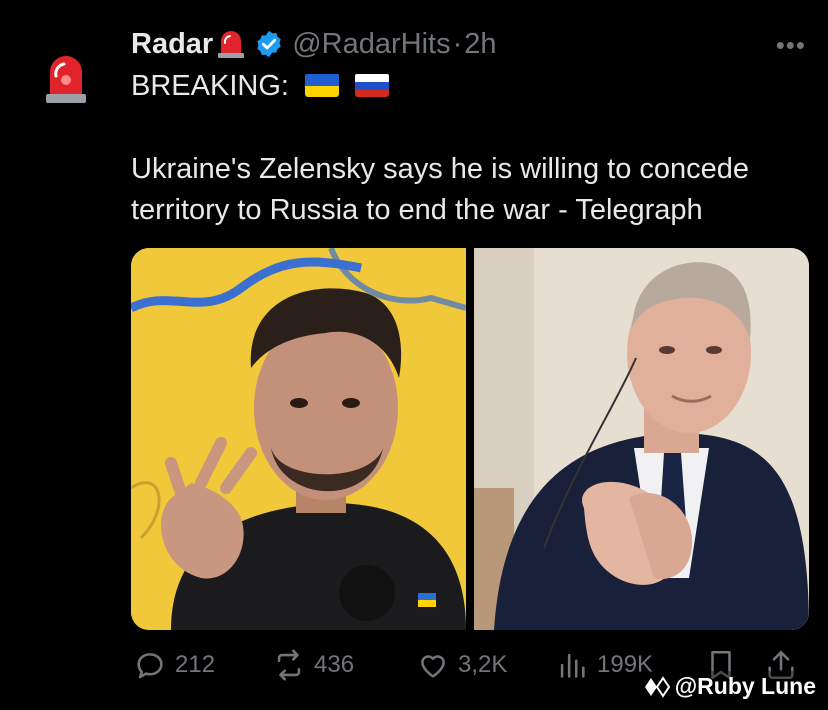 The image size is (828, 710). I want to click on tweet-header: Radar @RadarHits · 2h, so click(314, 44).